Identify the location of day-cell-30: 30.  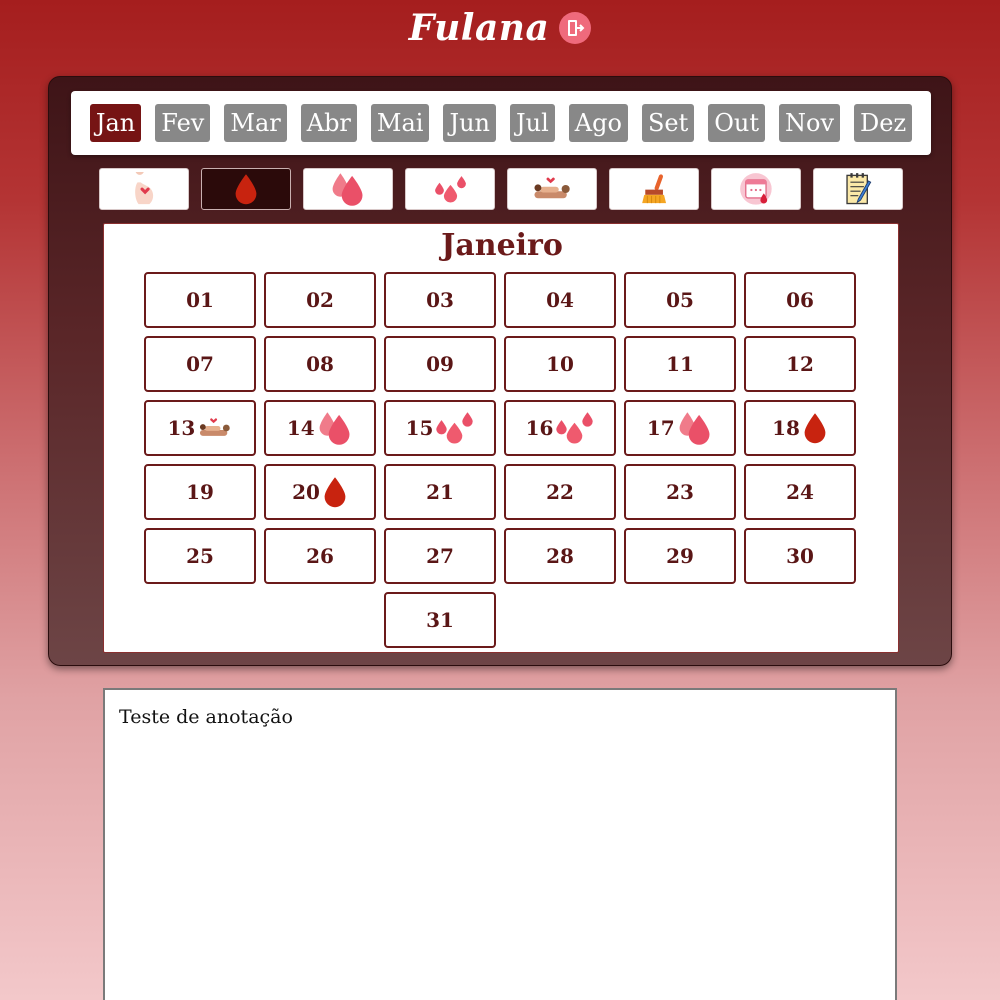
(800, 556).